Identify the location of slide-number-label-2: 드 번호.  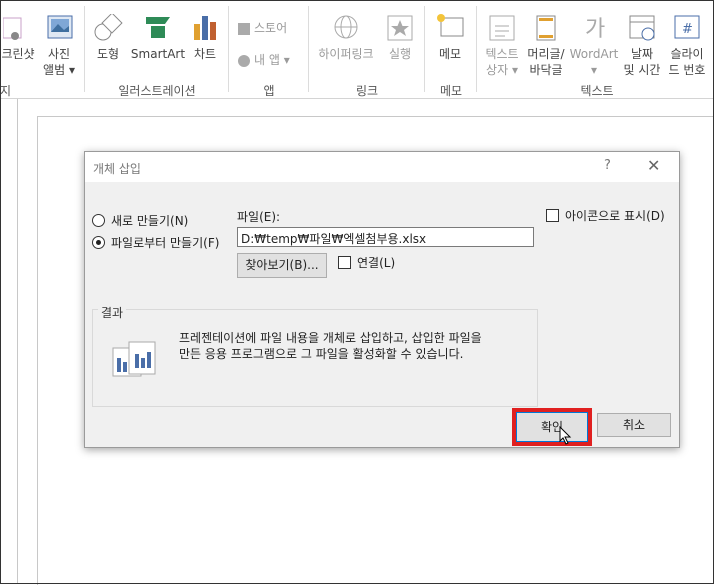
(687, 70).